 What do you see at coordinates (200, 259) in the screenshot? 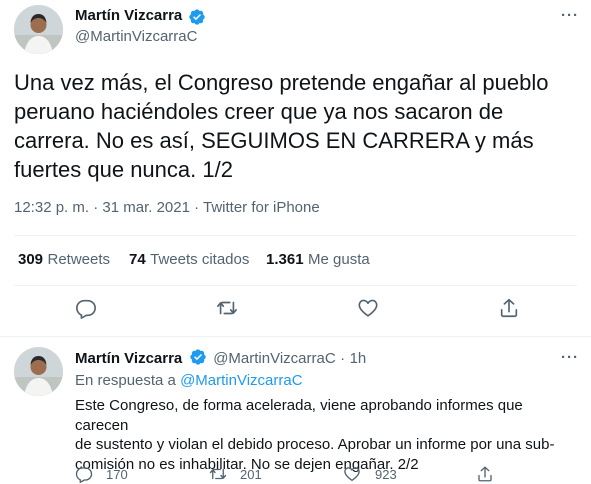
I see `quotes-label: Tweets citados` at bounding box center [200, 259].